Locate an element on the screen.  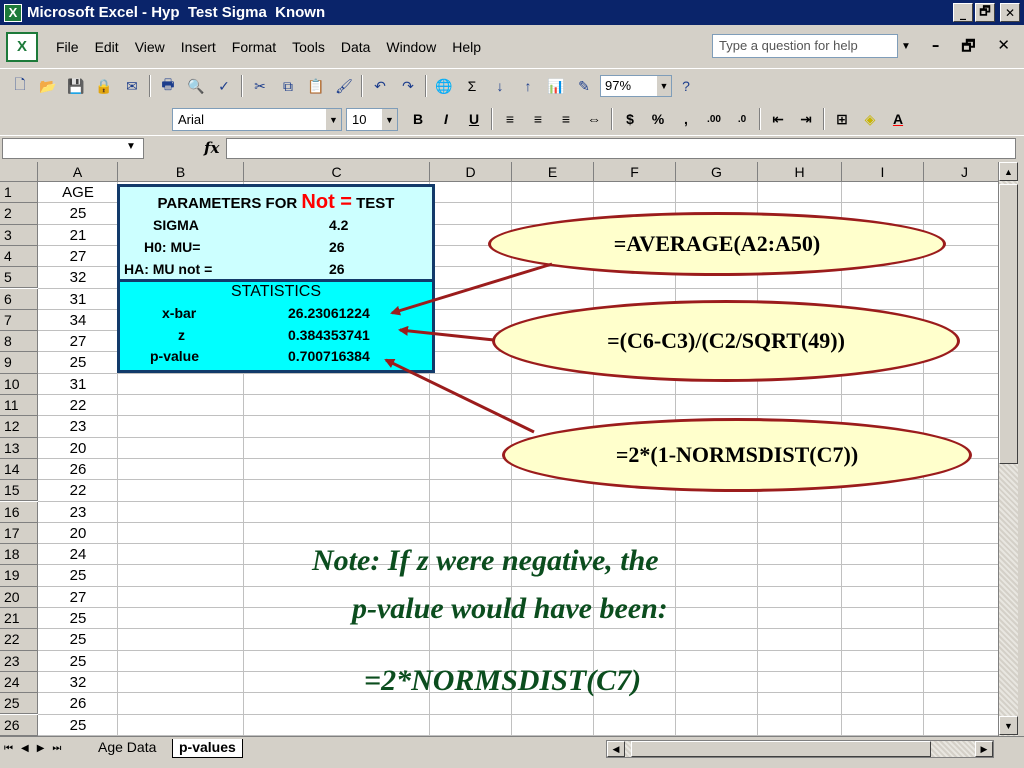
row-header: 10 is located at coordinates (19, 384).